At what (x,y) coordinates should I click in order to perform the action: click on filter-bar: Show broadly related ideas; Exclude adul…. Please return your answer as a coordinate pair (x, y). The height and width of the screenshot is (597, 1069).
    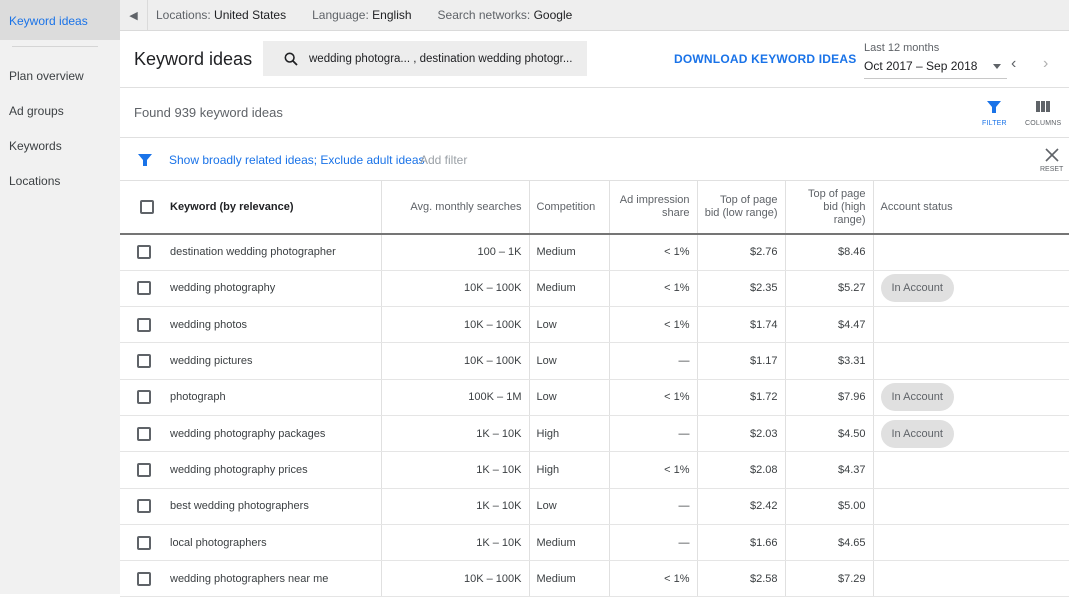
    Looking at the image, I should click on (594, 159).